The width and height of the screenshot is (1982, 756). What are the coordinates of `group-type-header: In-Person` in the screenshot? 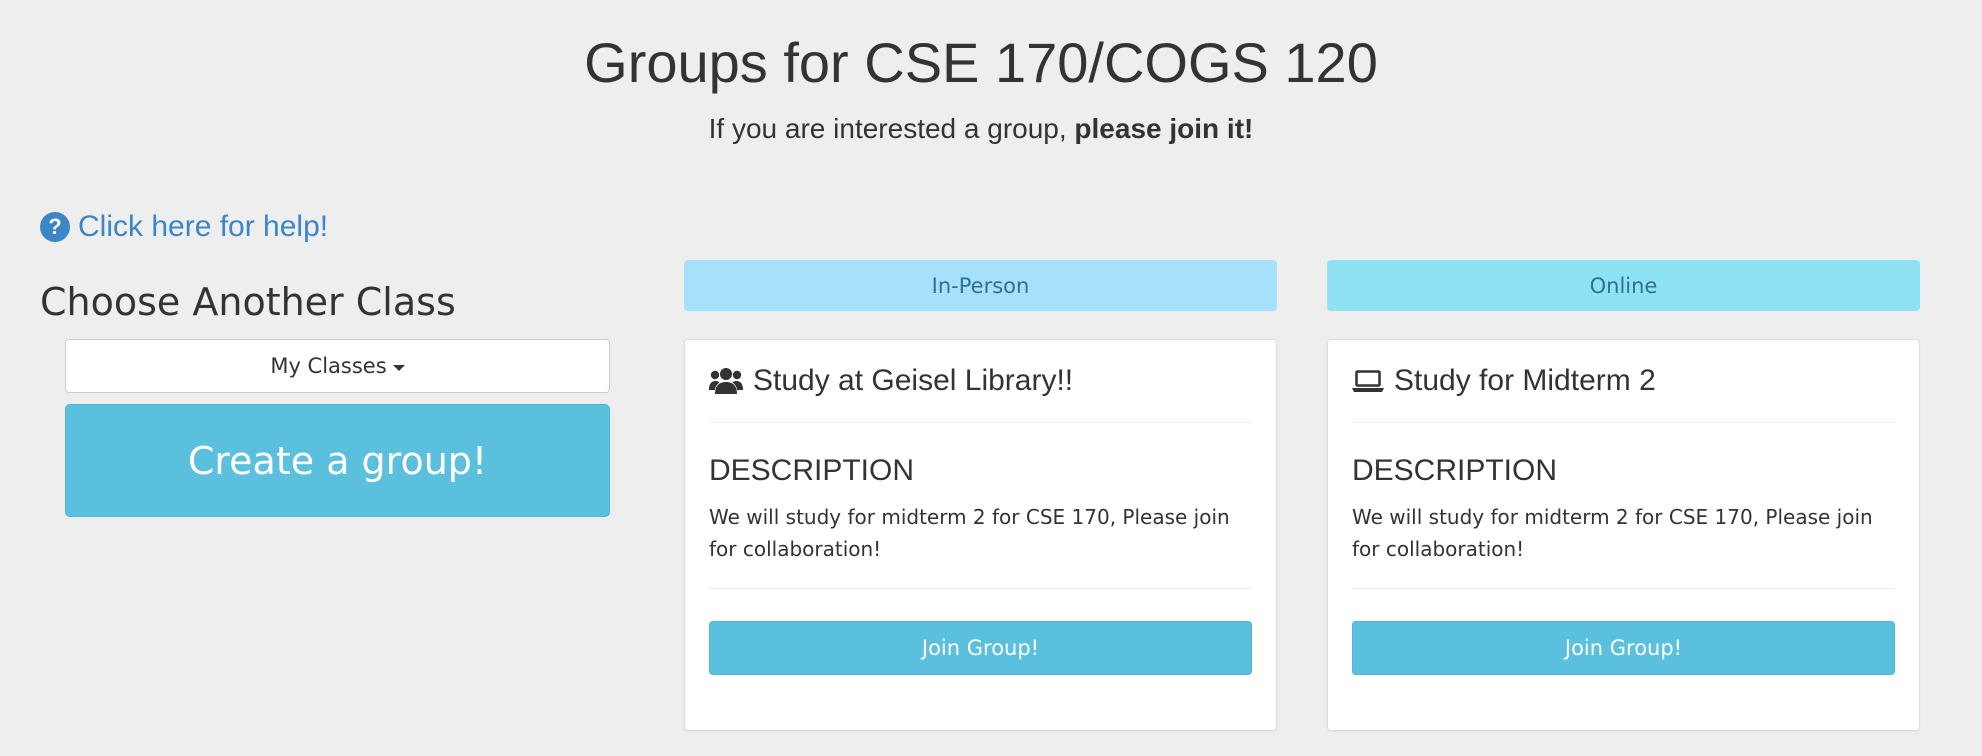 It's located at (980, 285).